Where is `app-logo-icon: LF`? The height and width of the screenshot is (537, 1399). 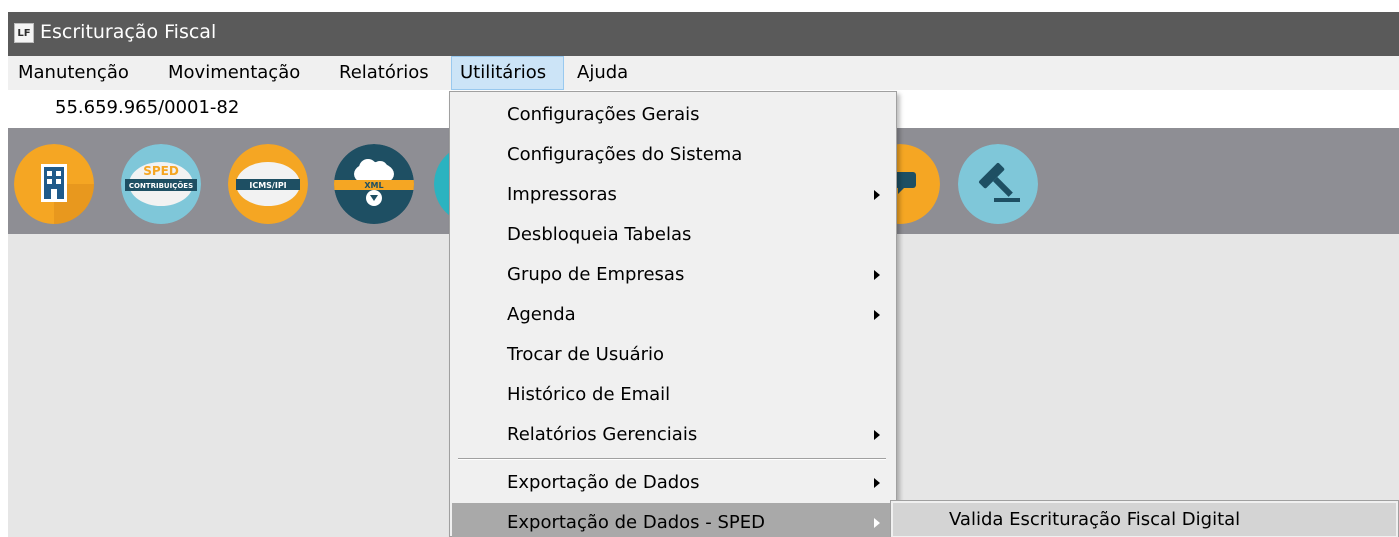
app-logo-icon: LF is located at coordinates (24, 33).